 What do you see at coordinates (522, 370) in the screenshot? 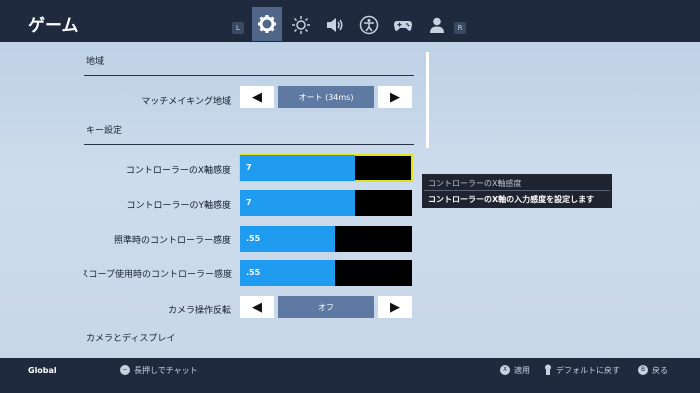
I see `apply-action: 適用` at bounding box center [522, 370].